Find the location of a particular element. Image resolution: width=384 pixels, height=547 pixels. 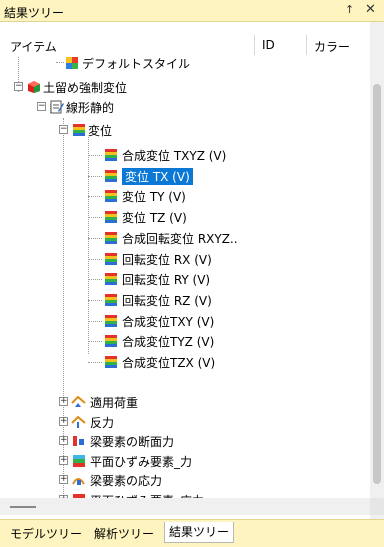

model-cube-icon is located at coordinates (34, 87).